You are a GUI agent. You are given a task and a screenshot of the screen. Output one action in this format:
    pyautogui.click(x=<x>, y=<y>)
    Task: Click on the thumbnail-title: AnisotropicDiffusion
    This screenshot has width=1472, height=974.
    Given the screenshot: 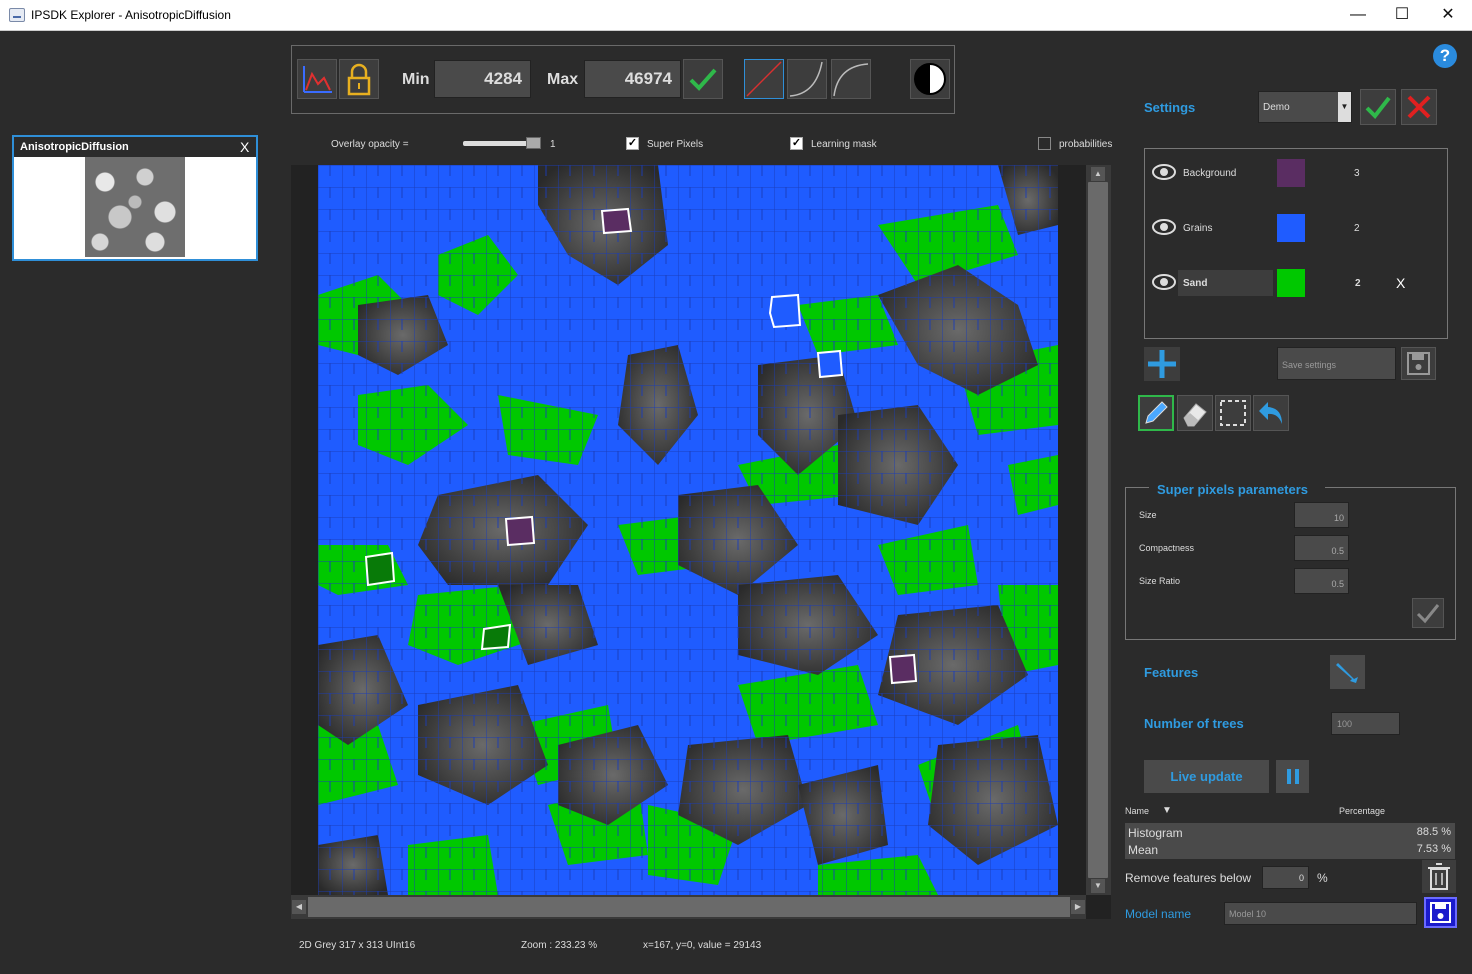 What is the action you would take?
    pyautogui.click(x=74, y=147)
    